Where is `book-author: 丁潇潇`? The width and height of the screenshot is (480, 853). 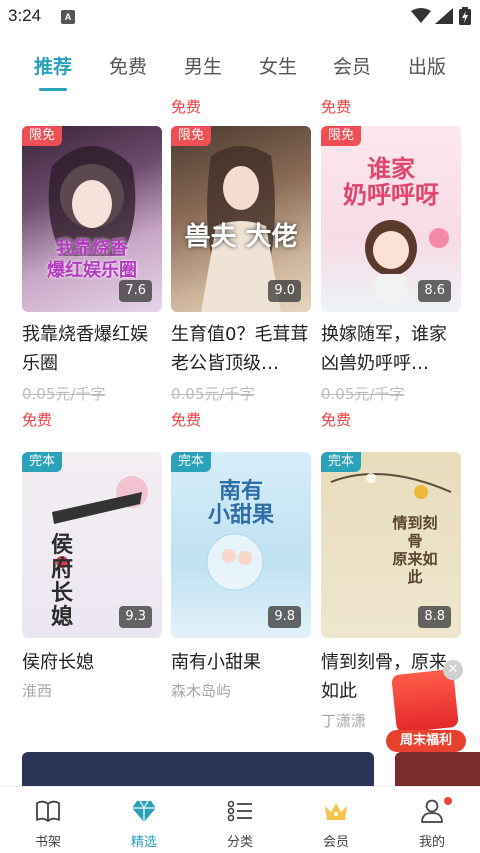
book-author: 丁潇潇 is located at coordinates (344, 721).